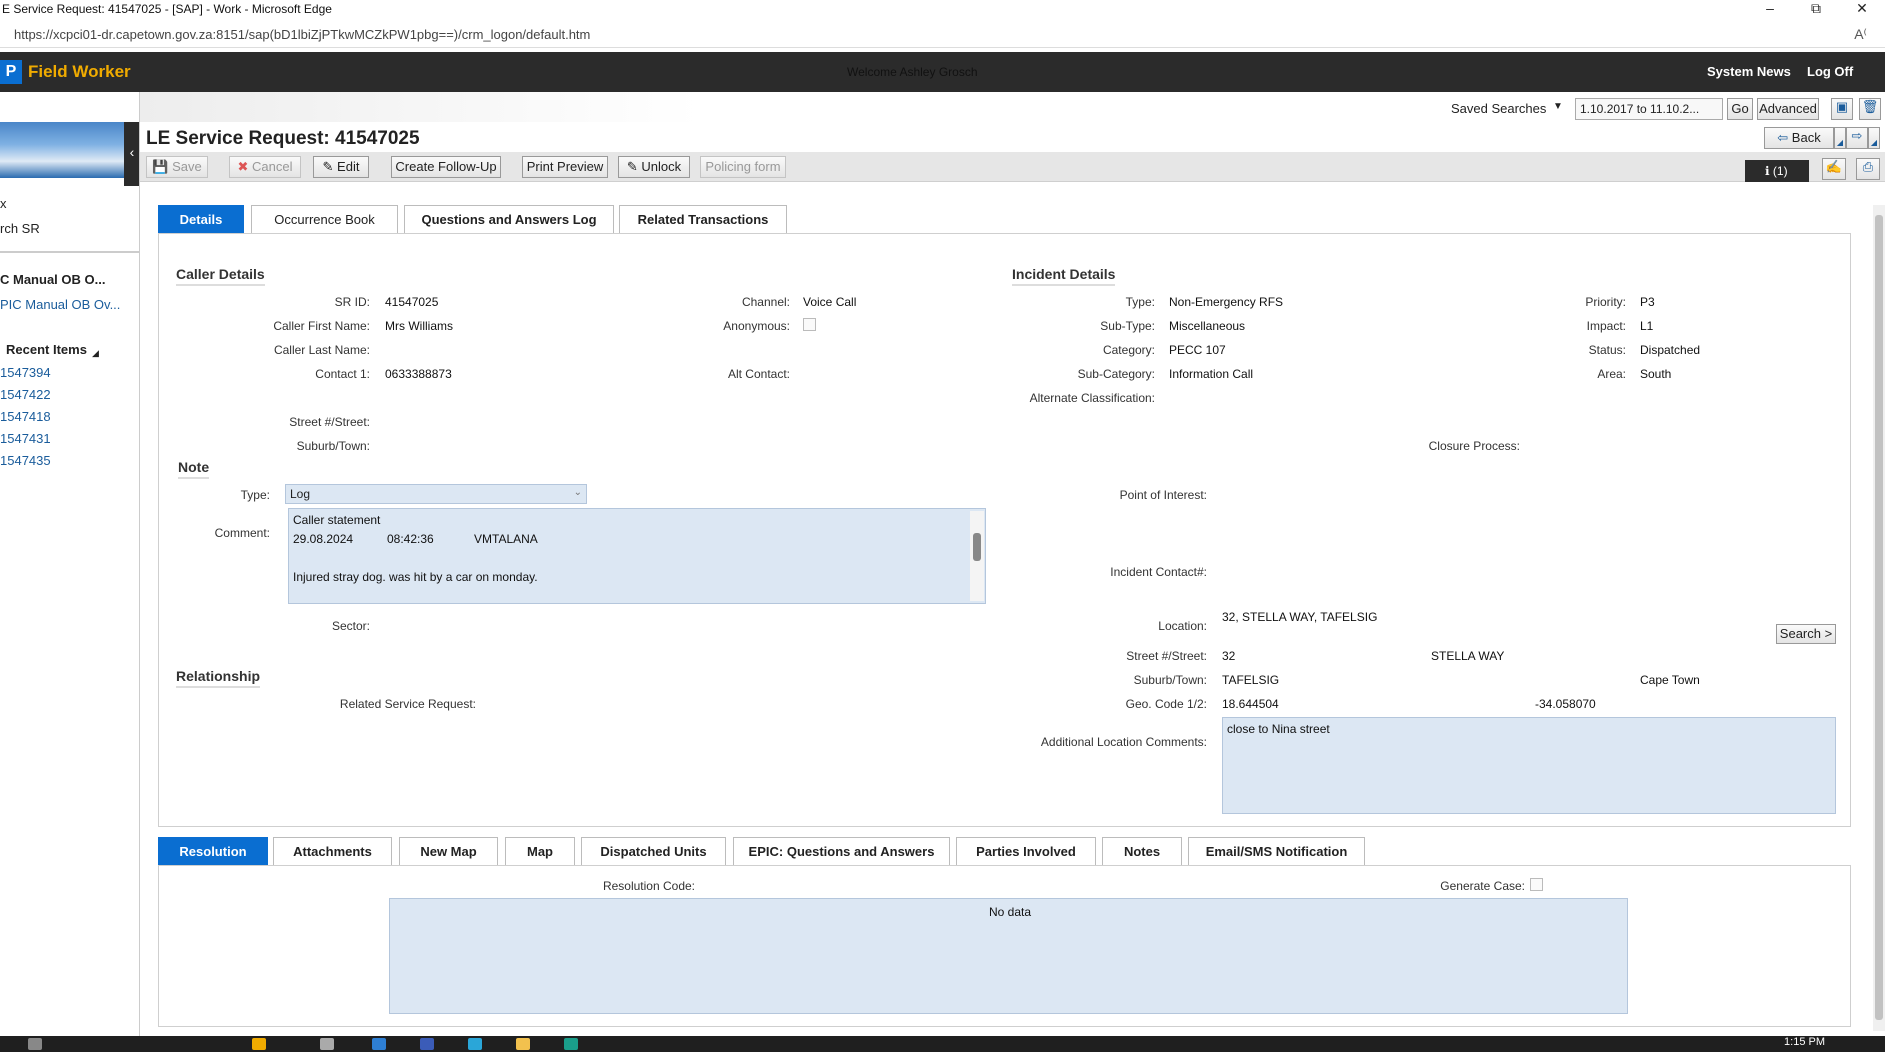  What do you see at coordinates (661, 166) in the screenshot?
I see `unlock-label: Unlock` at bounding box center [661, 166].